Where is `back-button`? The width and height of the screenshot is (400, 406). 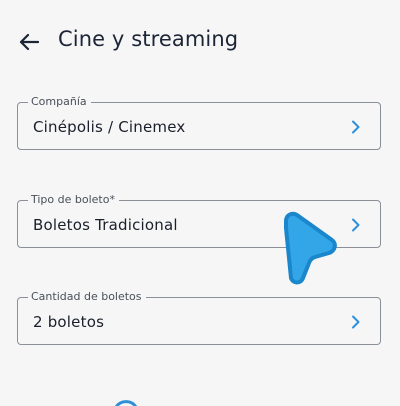 back-button is located at coordinates (29, 42).